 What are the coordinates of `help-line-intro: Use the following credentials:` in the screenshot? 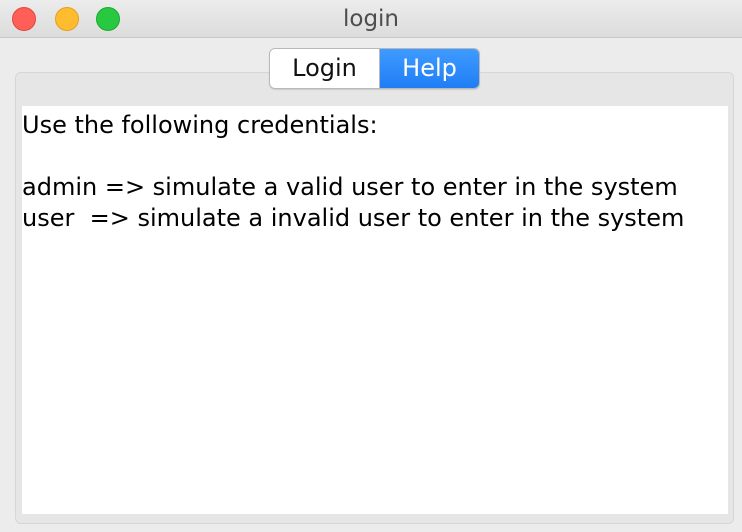 It's located at (200, 125).